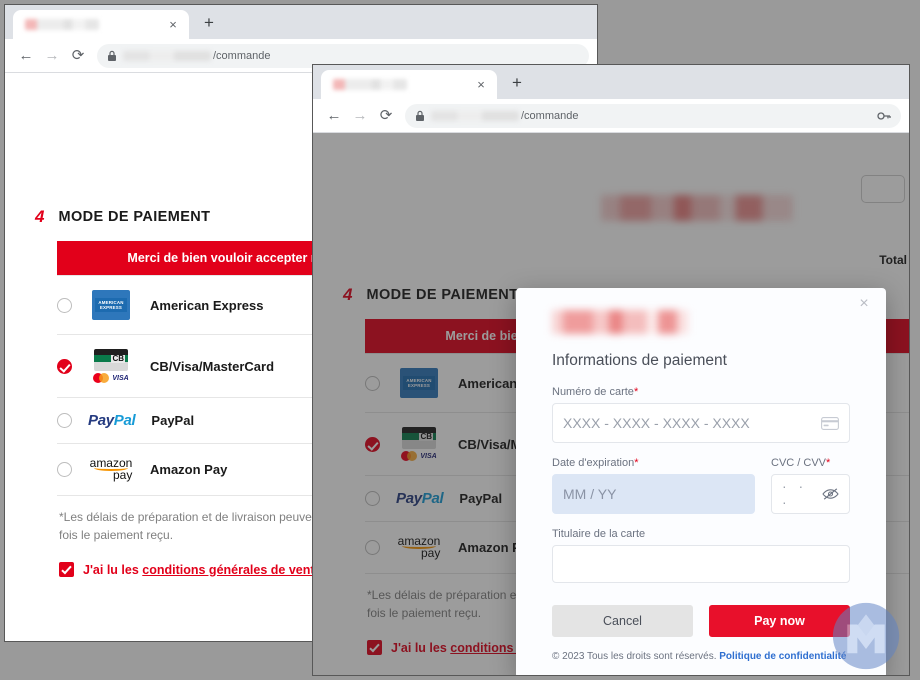 Image resolution: width=920 pixels, height=680 pixels. What do you see at coordinates (653, 115) in the screenshot?
I see `address-bar-front: /commande` at bounding box center [653, 115].